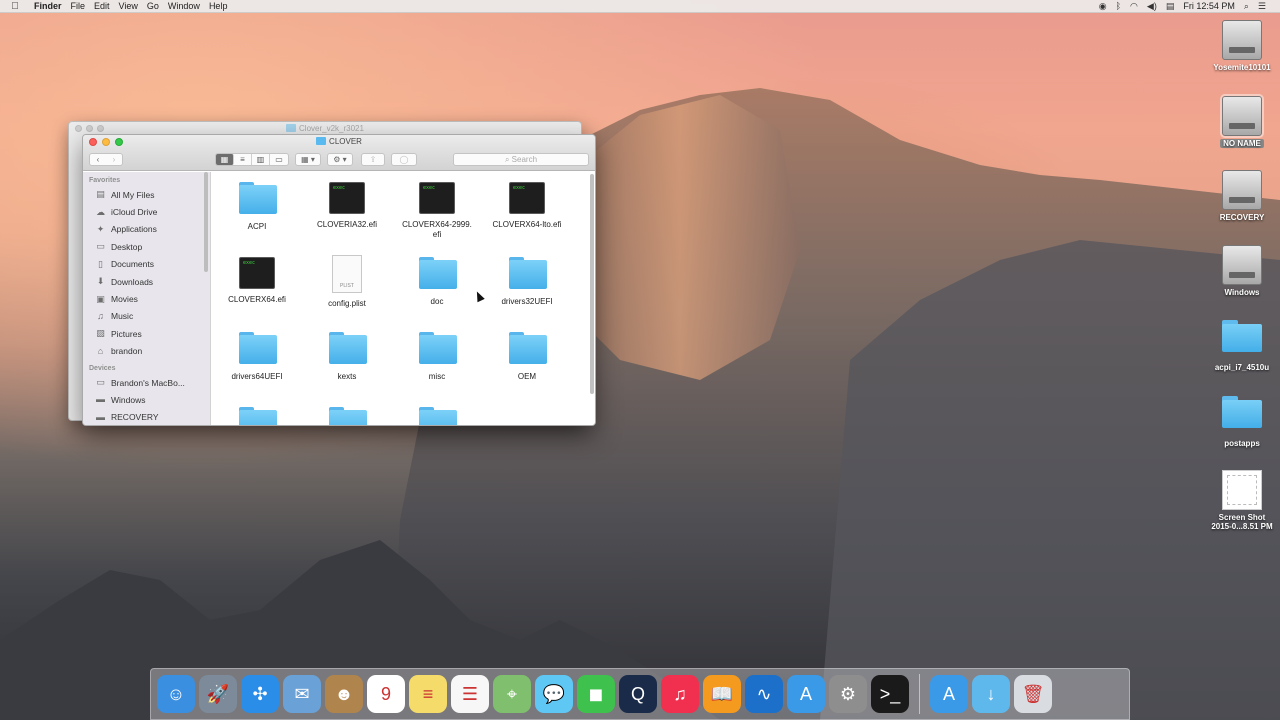 The image size is (1280, 720). What do you see at coordinates (339, 142) in the screenshot?
I see `finder-titlebar: CLOVER` at bounding box center [339, 142].